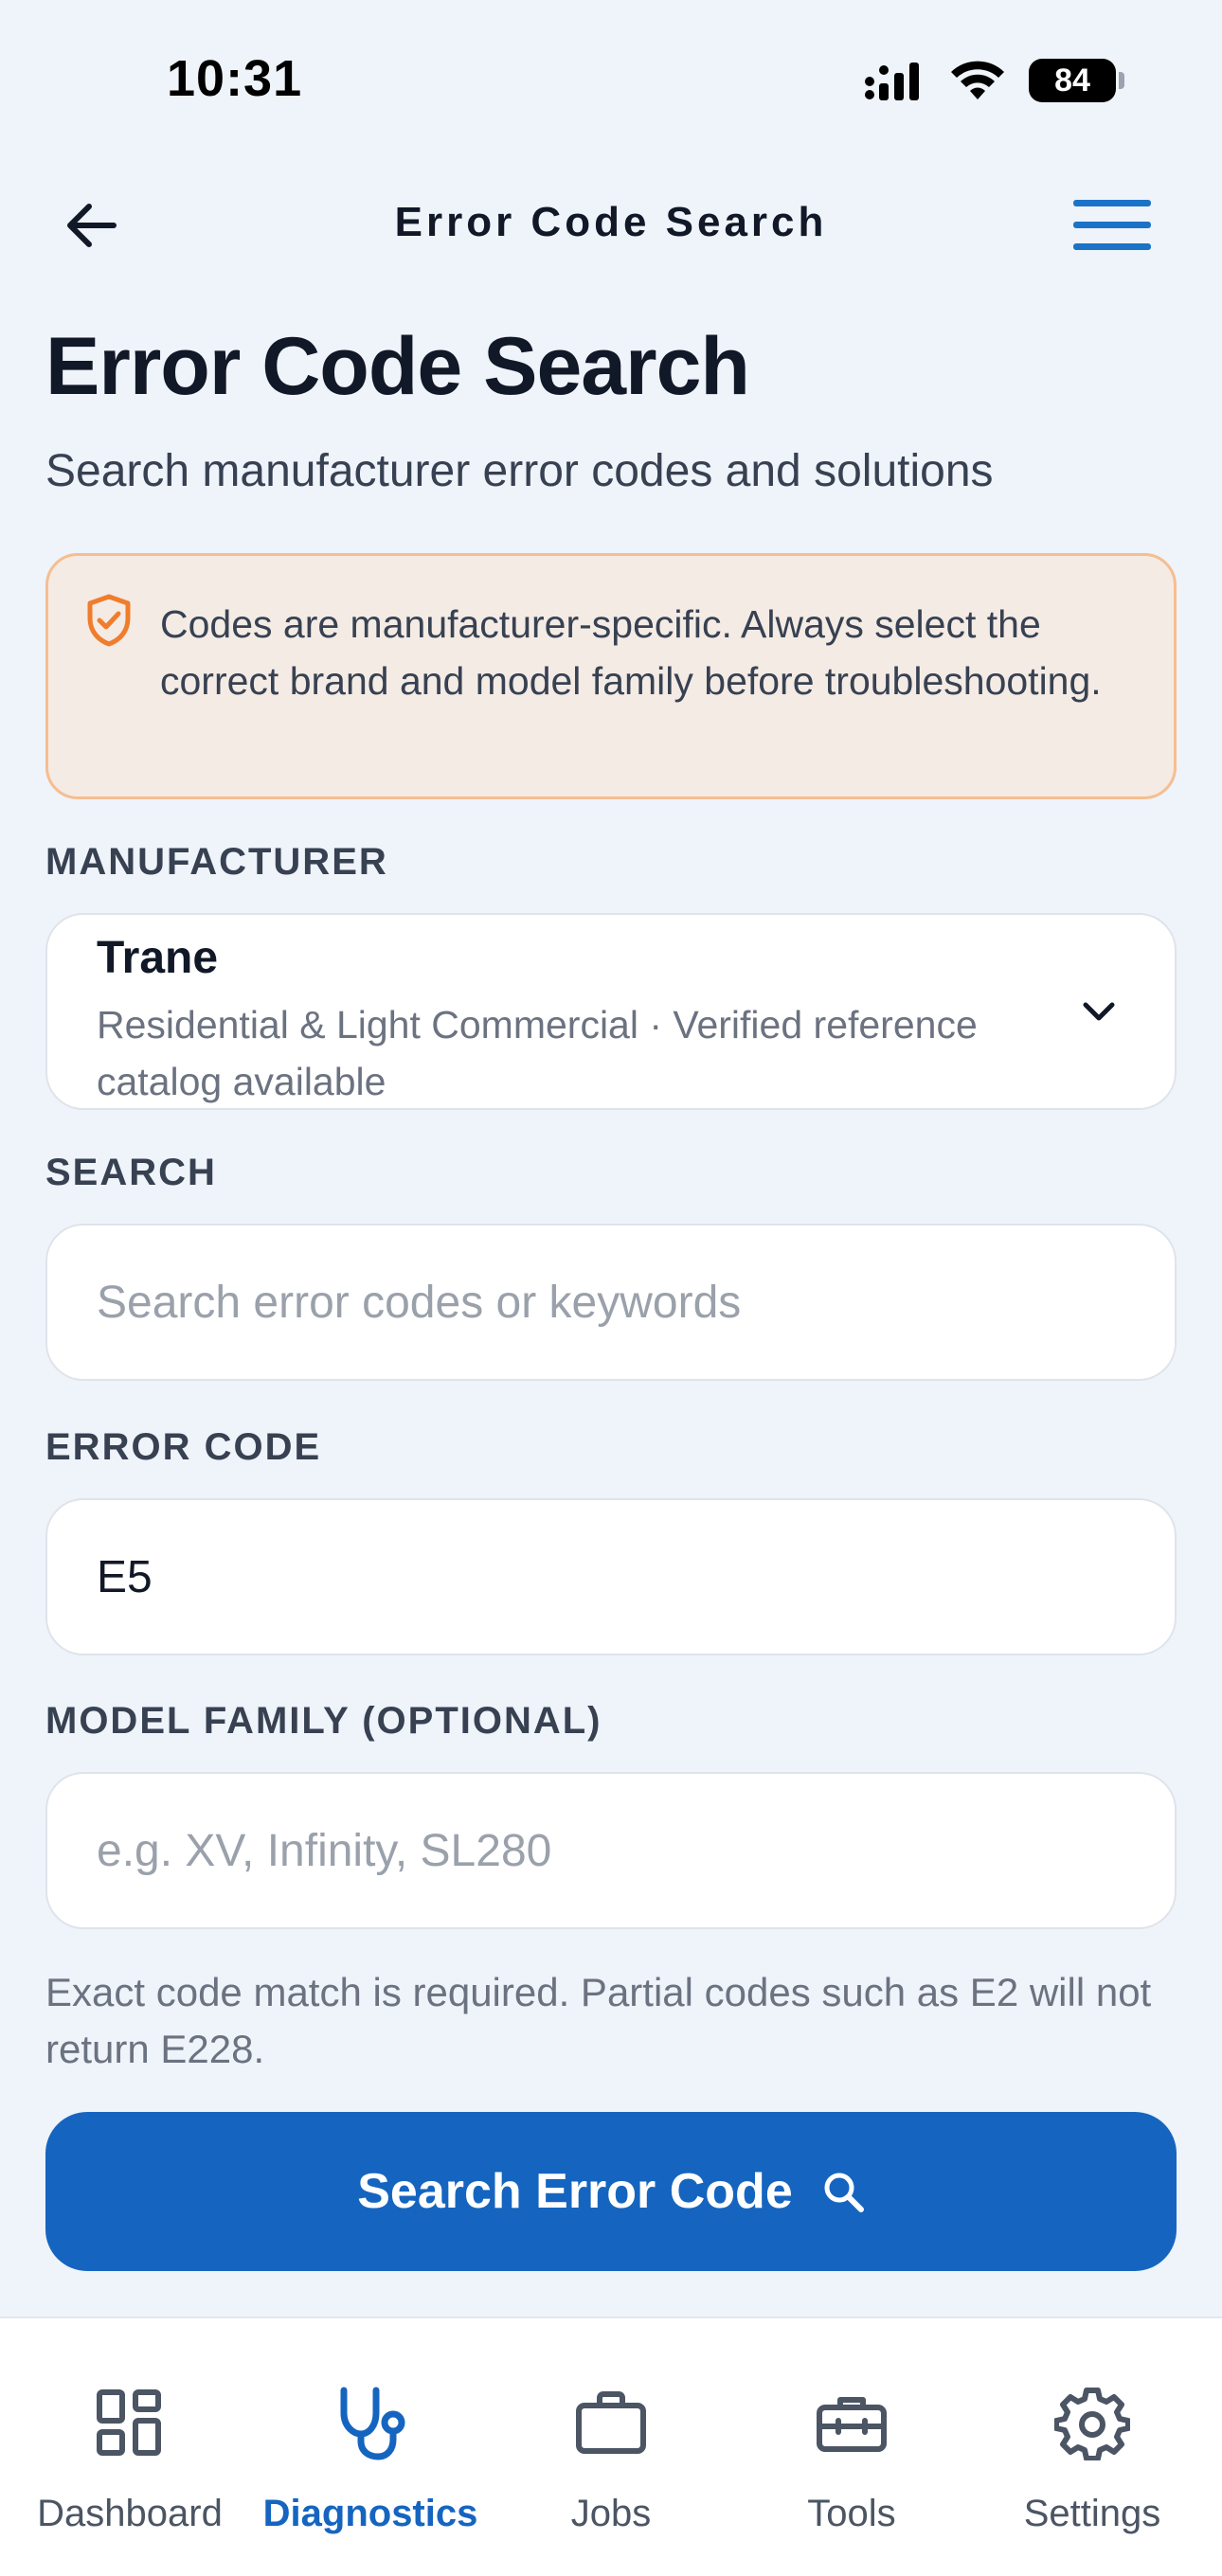 This screenshot has height=2576, width=1222. Describe the element at coordinates (844, 2192) in the screenshot. I see `search-icon` at that location.